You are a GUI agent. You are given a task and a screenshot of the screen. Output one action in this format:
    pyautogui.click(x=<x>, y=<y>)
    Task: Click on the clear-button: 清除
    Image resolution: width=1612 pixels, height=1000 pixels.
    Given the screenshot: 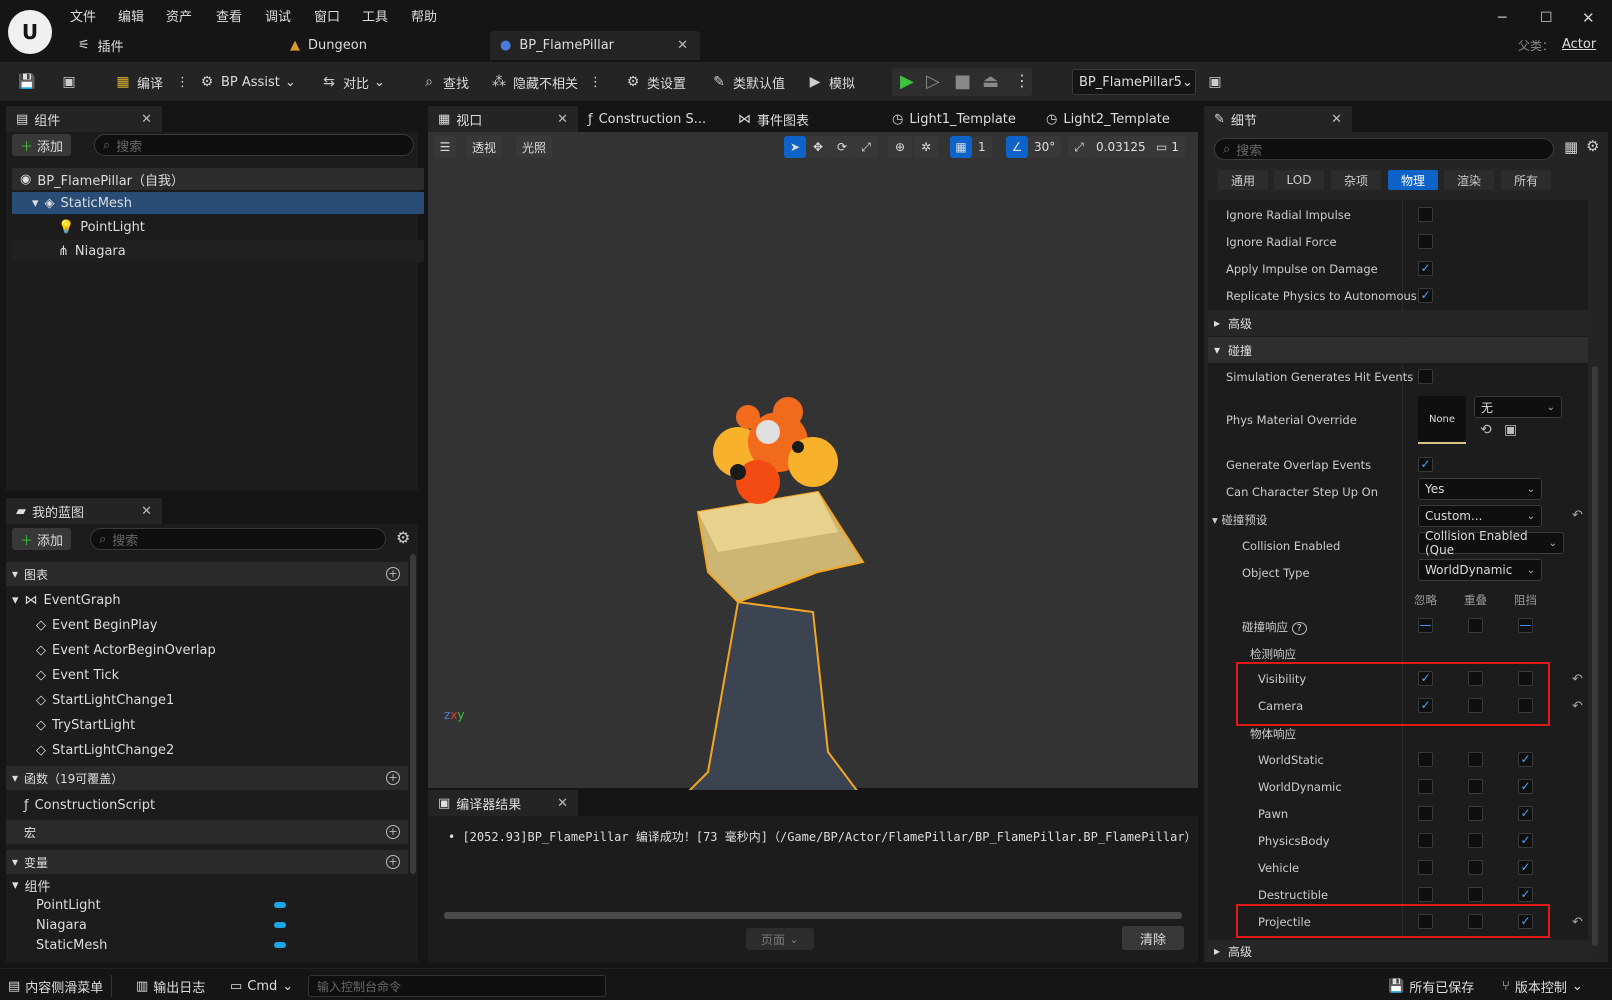 What is the action you would take?
    pyautogui.click(x=1153, y=938)
    